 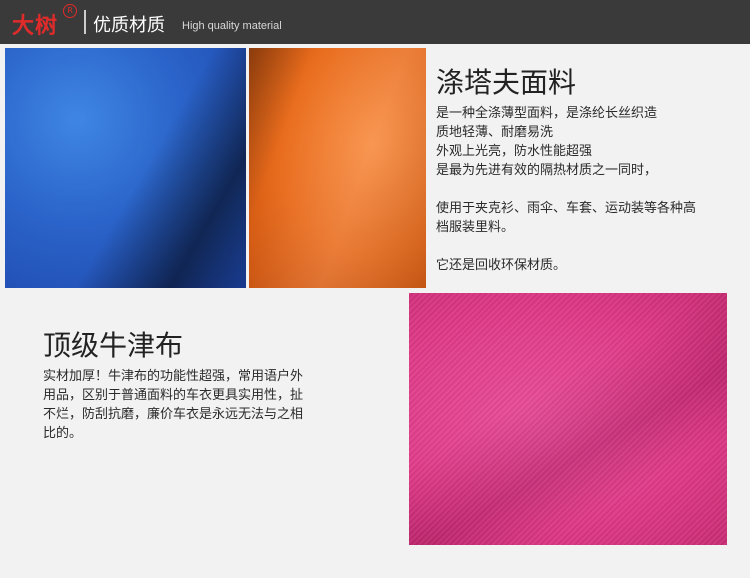 I want to click on description-line: 质地轻薄、耐磨易洗, so click(x=495, y=132).